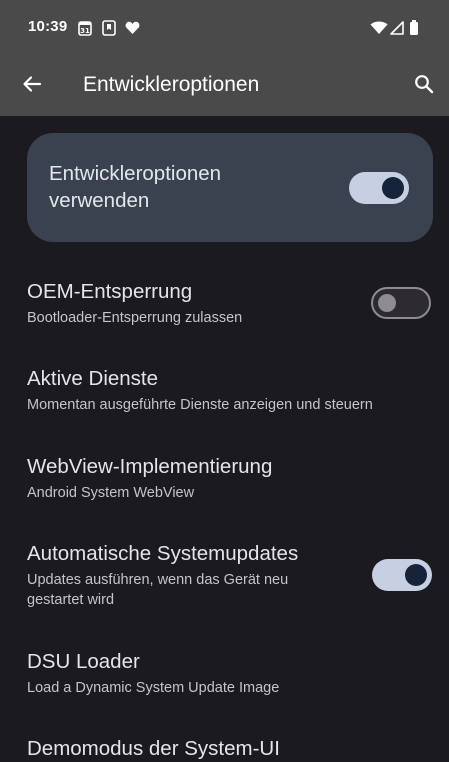 The height and width of the screenshot is (762, 449). What do you see at coordinates (85, 31) in the screenshot?
I see `calendar-day: 31` at bounding box center [85, 31].